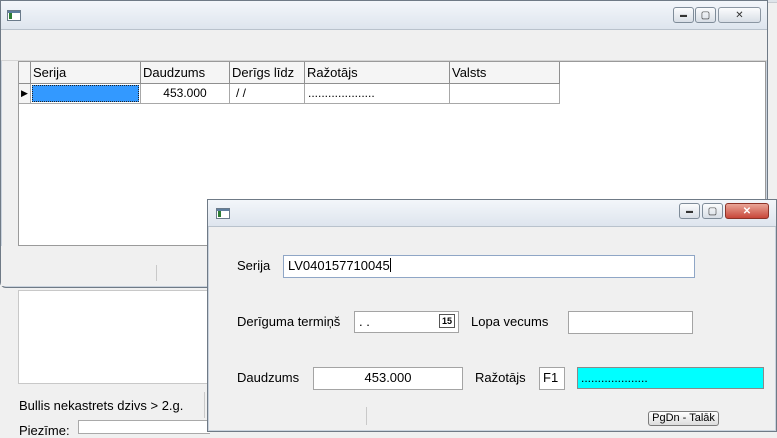  What do you see at coordinates (267, 94) in the screenshot?
I see `table-cell-derigs-lidz: / /` at bounding box center [267, 94].